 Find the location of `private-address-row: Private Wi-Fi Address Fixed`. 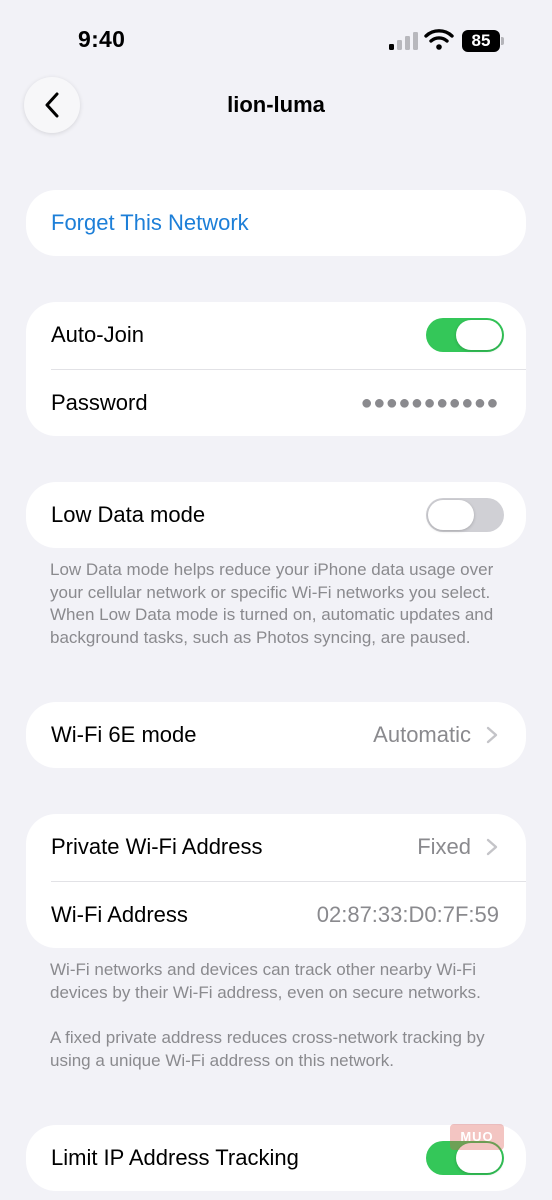

private-address-row: Private Wi-Fi Address Fixed is located at coordinates (276, 847).